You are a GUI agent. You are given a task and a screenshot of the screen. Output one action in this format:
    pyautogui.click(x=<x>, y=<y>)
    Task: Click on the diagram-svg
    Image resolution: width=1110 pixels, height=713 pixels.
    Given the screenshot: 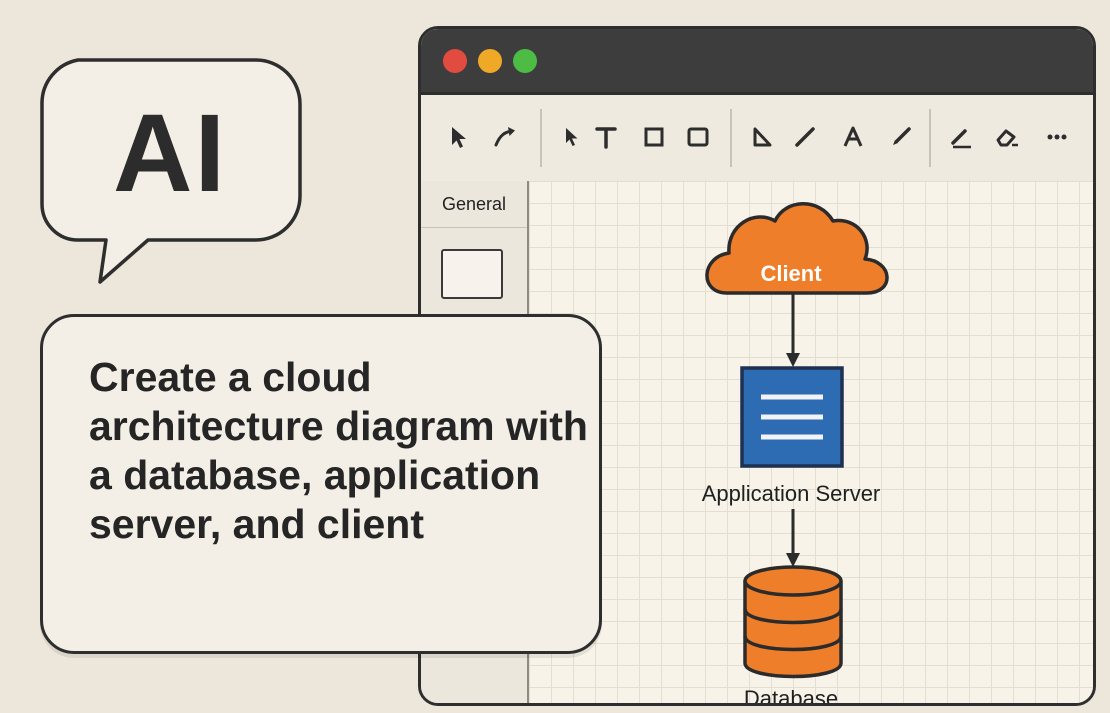 What is the action you would take?
    pyautogui.click(x=797, y=440)
    